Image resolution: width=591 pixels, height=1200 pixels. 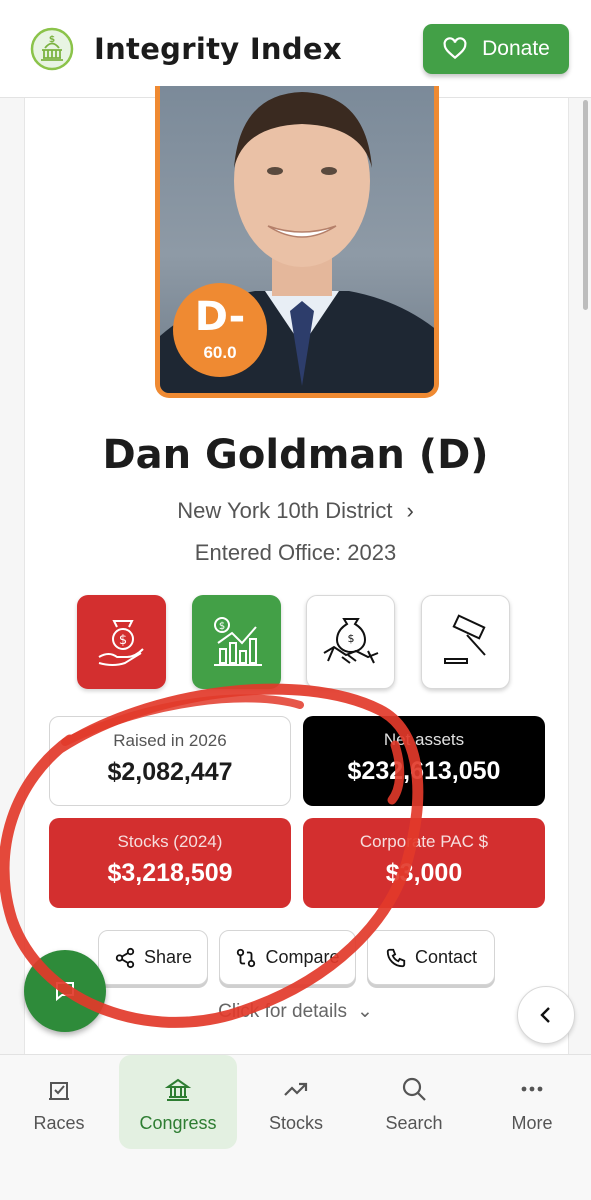 I want to click on stat-corporate-pac-label: Corporate PAC $, so click(x=424, y=841).